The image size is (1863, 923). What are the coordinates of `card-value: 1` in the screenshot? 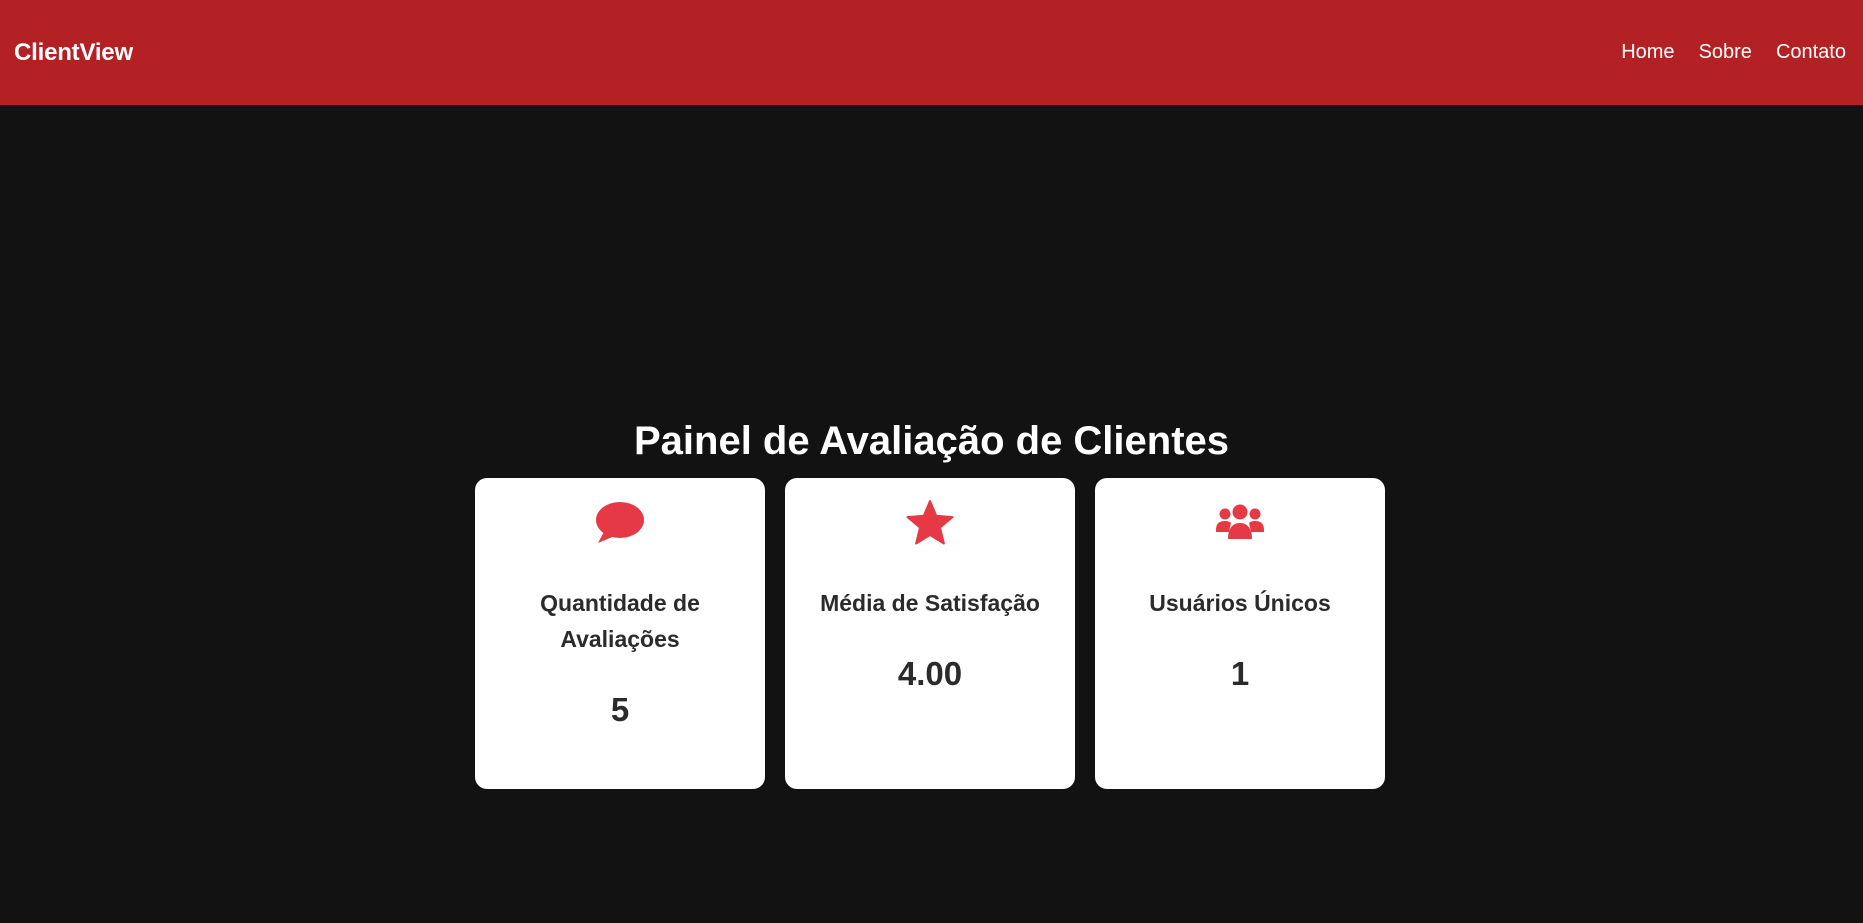 It's located at (1240, 673).